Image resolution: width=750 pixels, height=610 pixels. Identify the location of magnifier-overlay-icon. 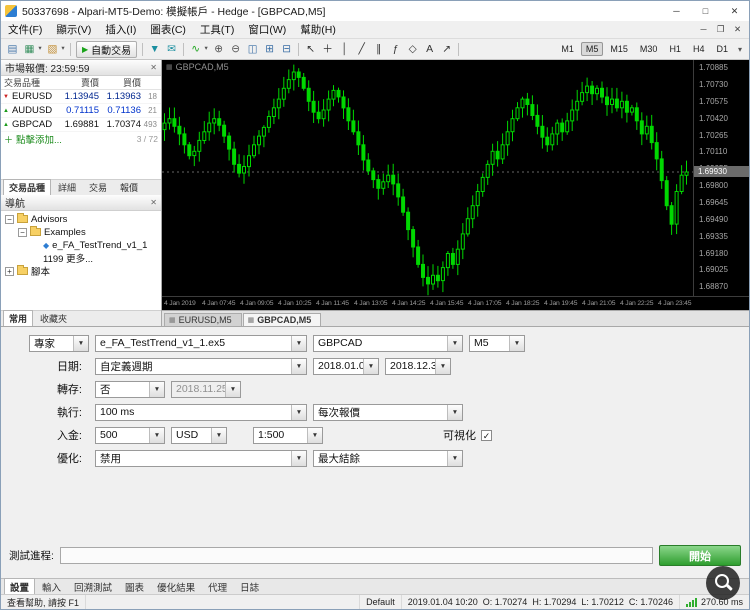
(723, 583).